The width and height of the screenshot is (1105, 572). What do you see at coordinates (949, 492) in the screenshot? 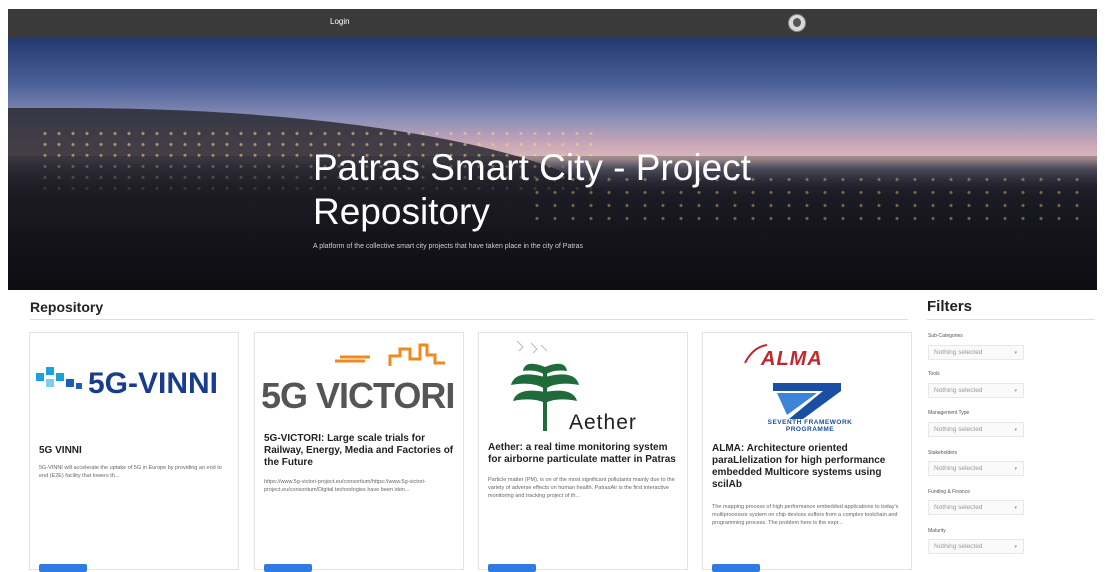
I see `filter-label-funding-finance: Funding & Finance` at bounding box center [949, 492].